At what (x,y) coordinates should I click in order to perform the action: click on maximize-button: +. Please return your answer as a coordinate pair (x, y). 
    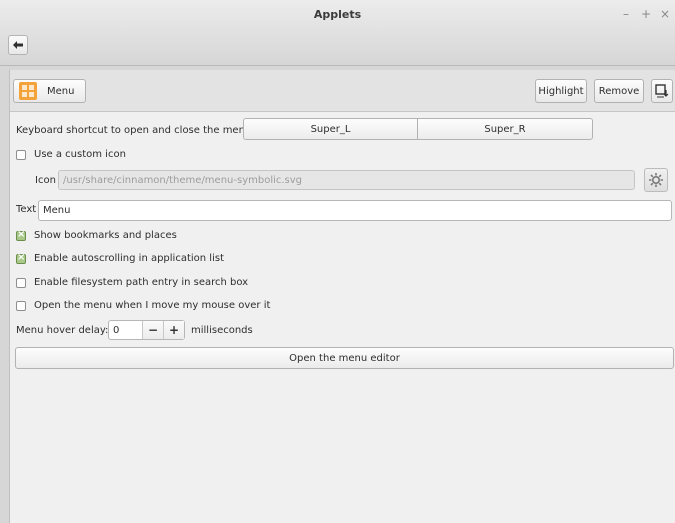
    Looking at the image, I should click on (646, 14).